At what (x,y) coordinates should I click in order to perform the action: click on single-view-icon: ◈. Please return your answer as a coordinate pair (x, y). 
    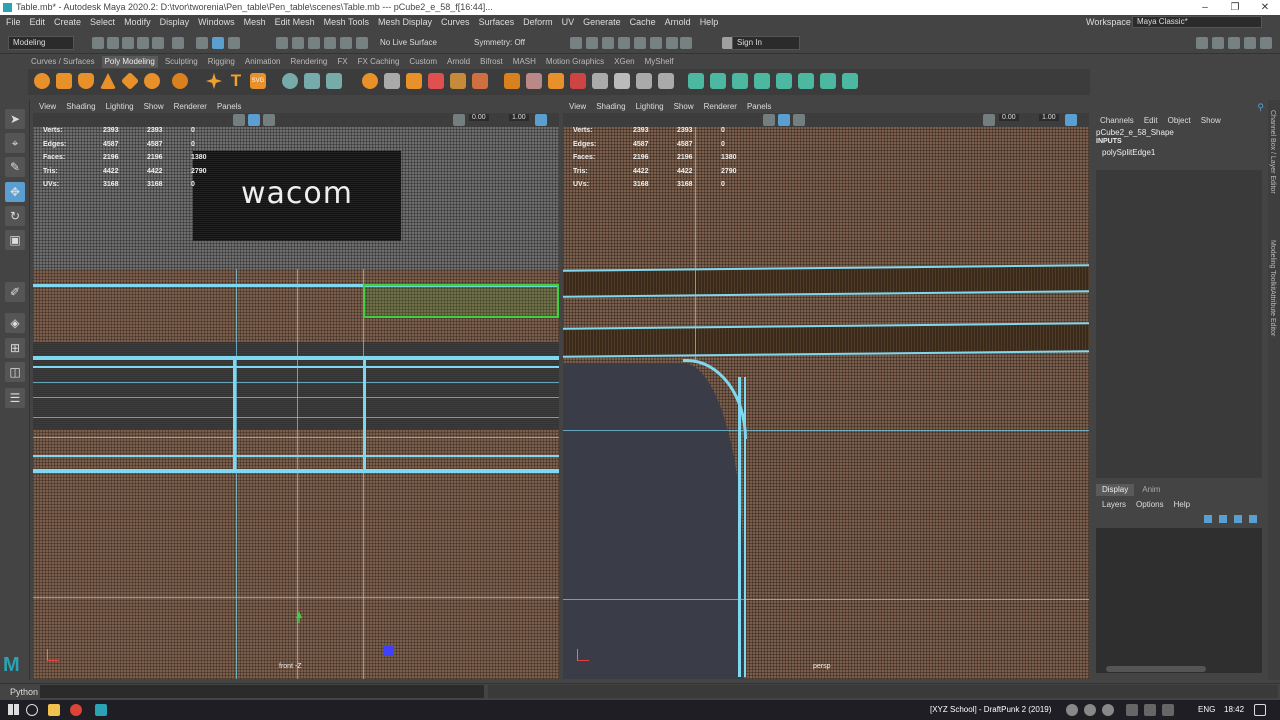
    Looking at the image, I should click on (15, 323).